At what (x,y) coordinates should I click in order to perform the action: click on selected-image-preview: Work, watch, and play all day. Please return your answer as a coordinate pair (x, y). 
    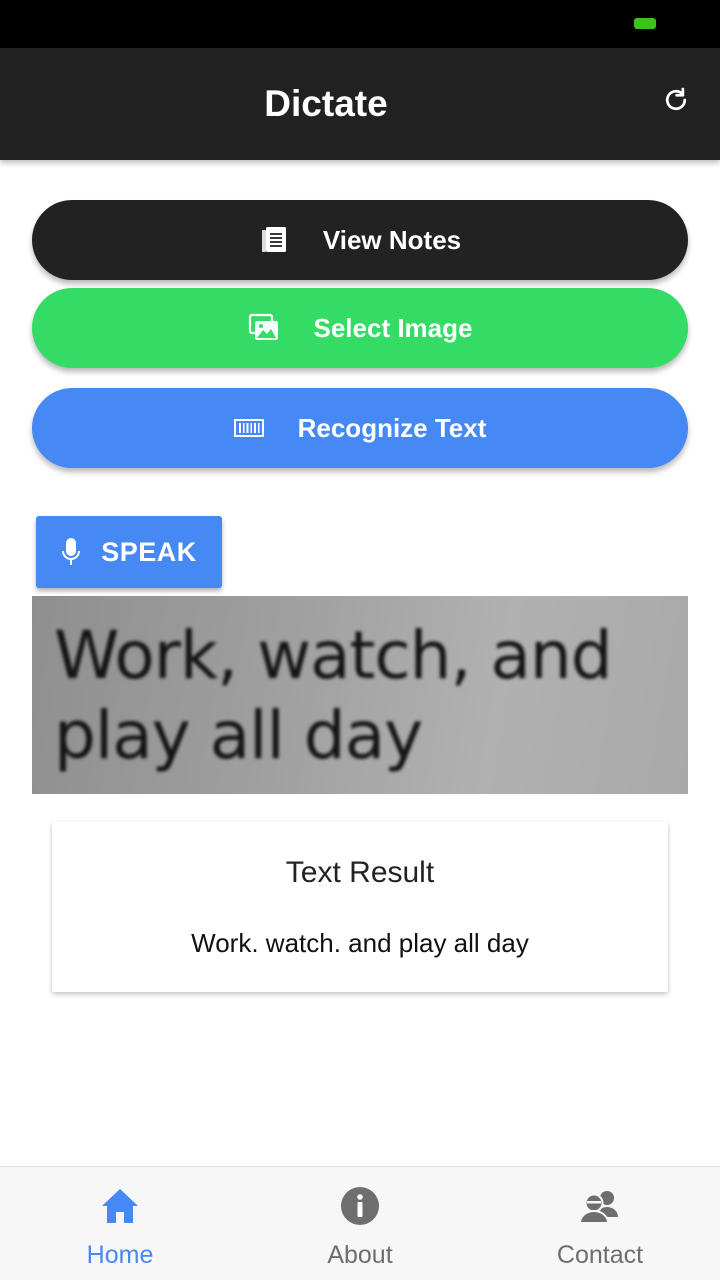
    Looking at the image, I should click on (360, 695).